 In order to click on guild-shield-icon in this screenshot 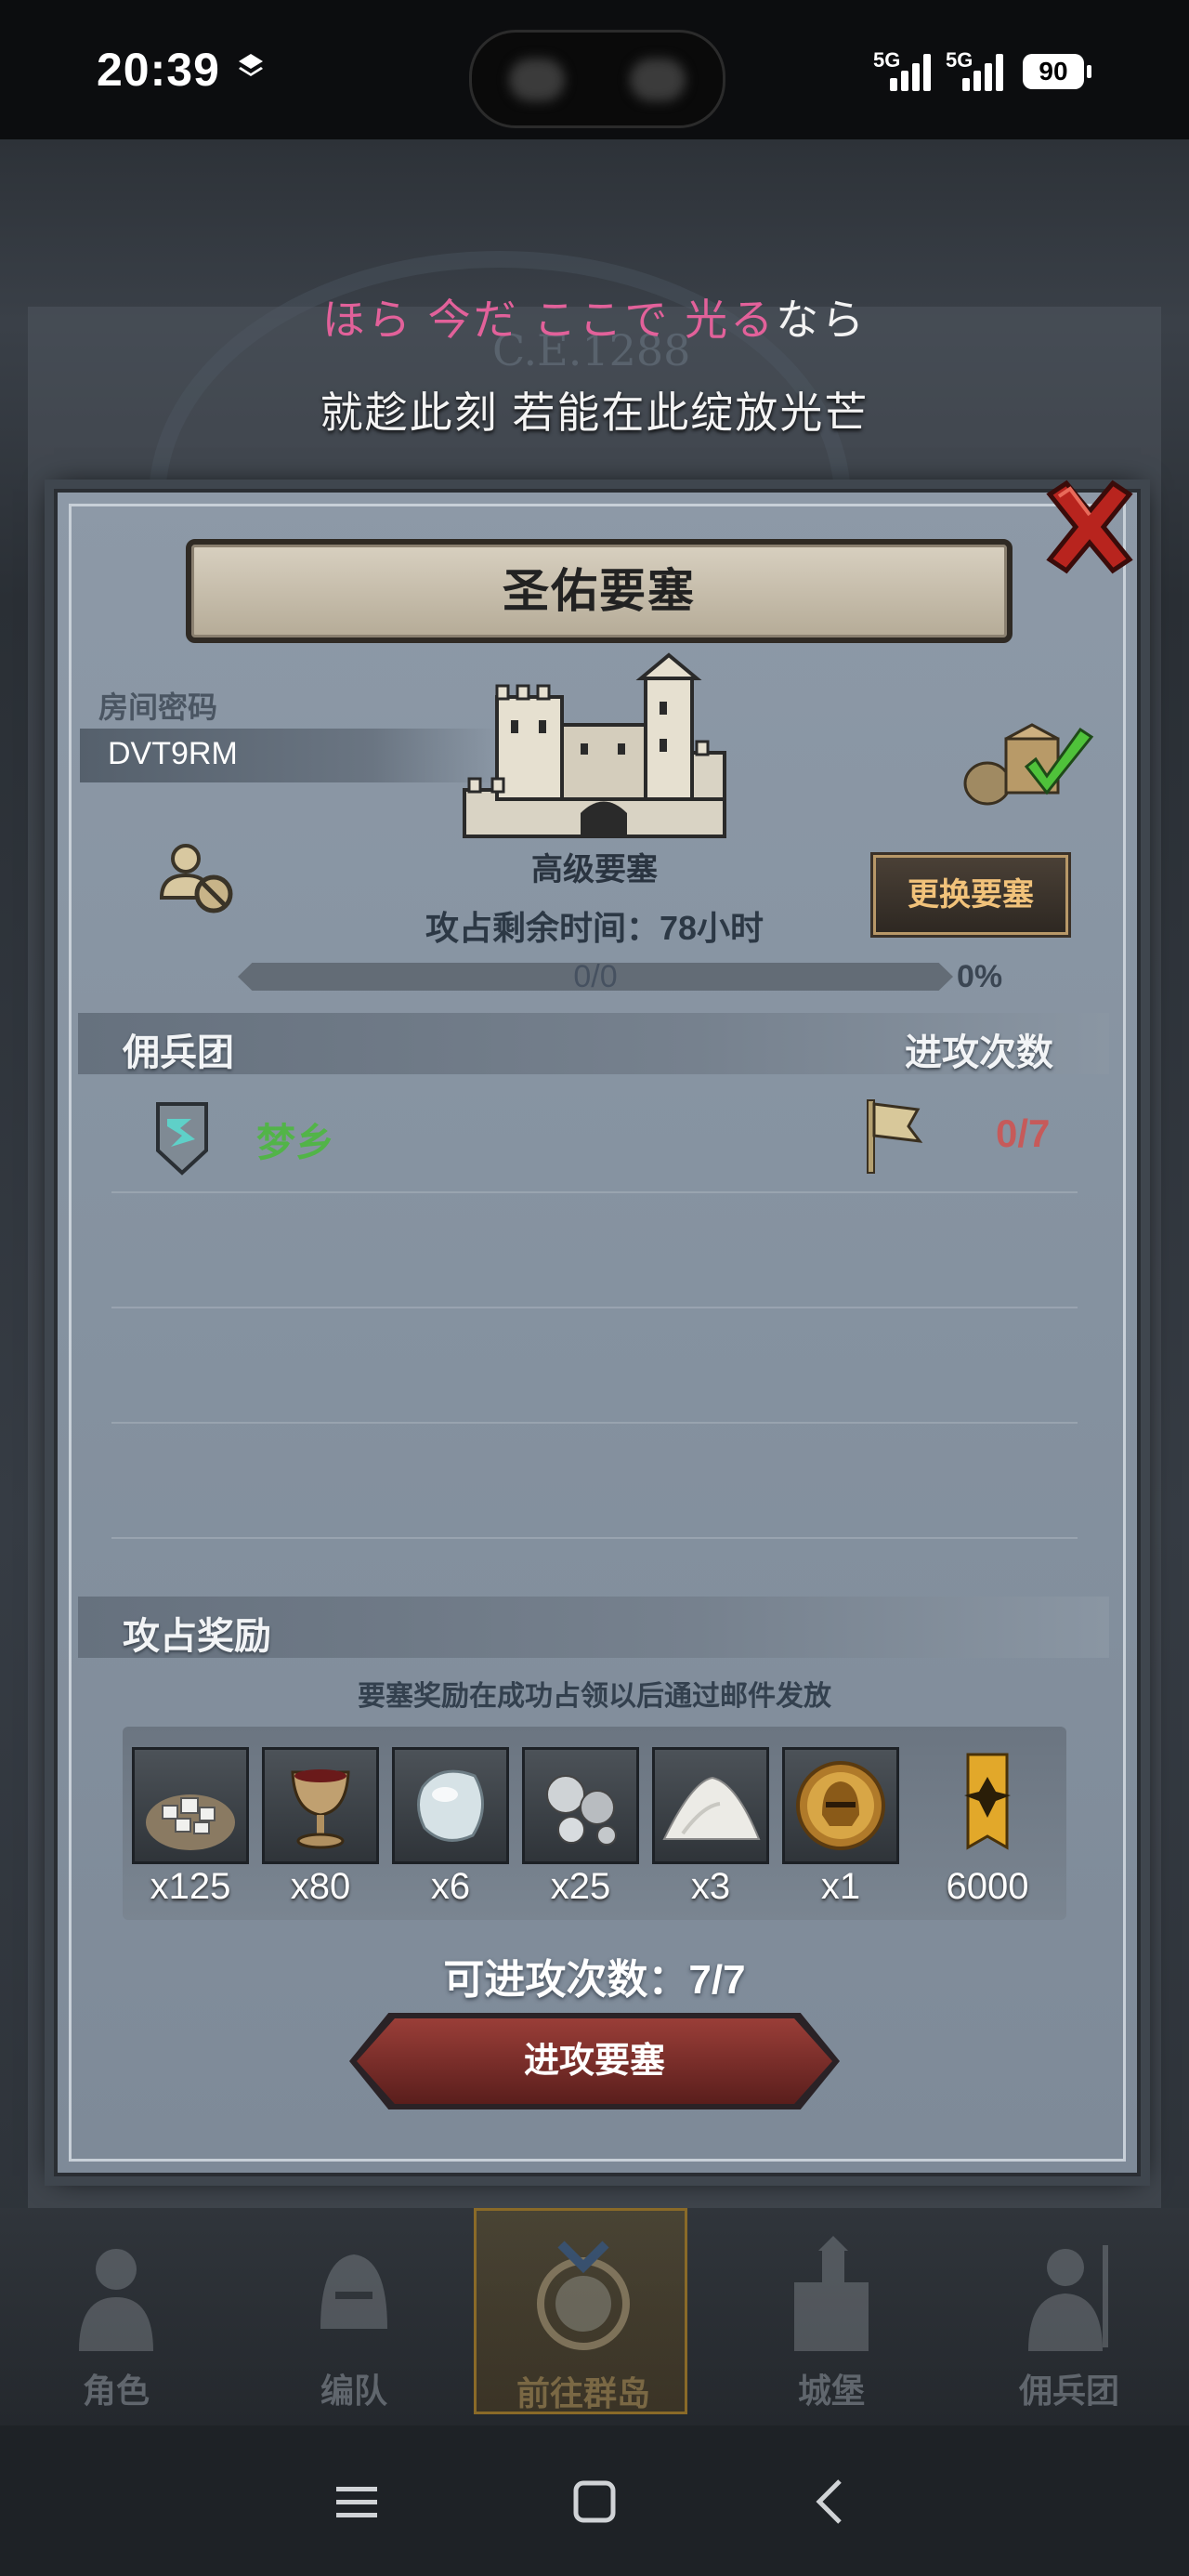, I will do `click(182, 1139)`.